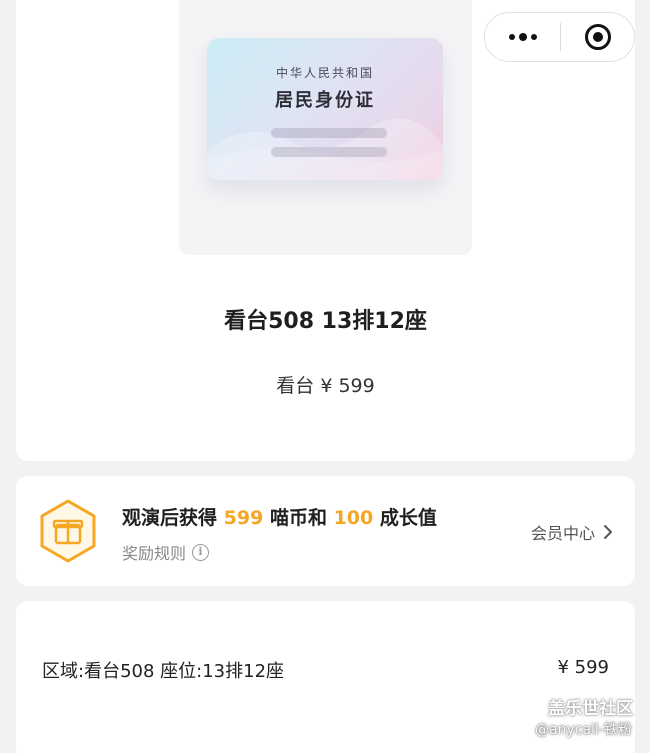 Image resolution: width=650 pixels, height=753 pixels. What do you see at coordinates (243, 518) in the screenshot?
I see `reward-coins: 599` at bounding box center [243, 518].